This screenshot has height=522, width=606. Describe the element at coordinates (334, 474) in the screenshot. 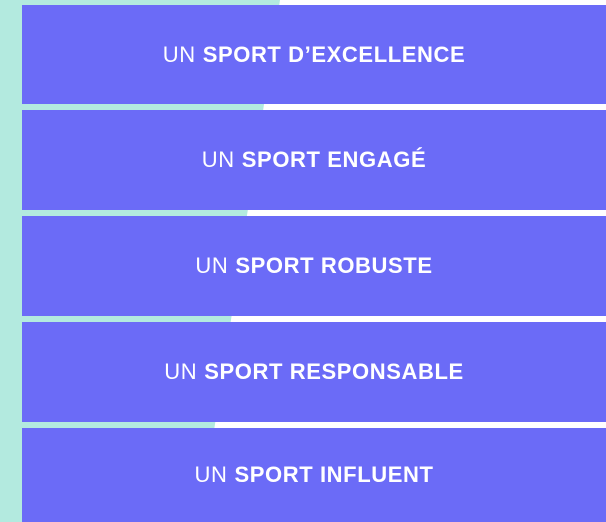

I see `menu-item-label: SPORT INFLUENT` at that location.